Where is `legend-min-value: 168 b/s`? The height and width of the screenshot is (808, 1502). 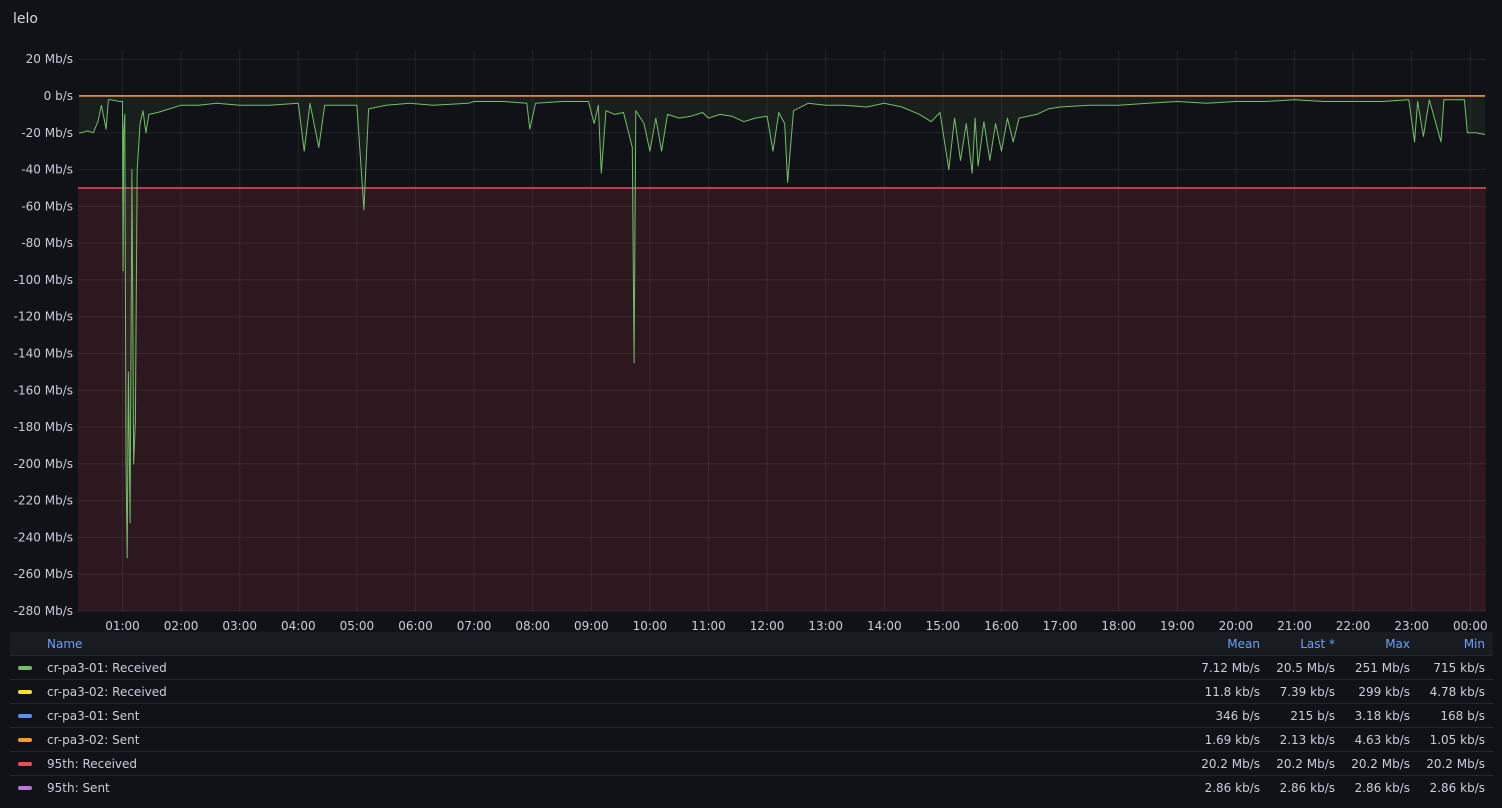 legend-min-value: 168 b/s is located at coordinates (1455, 715).